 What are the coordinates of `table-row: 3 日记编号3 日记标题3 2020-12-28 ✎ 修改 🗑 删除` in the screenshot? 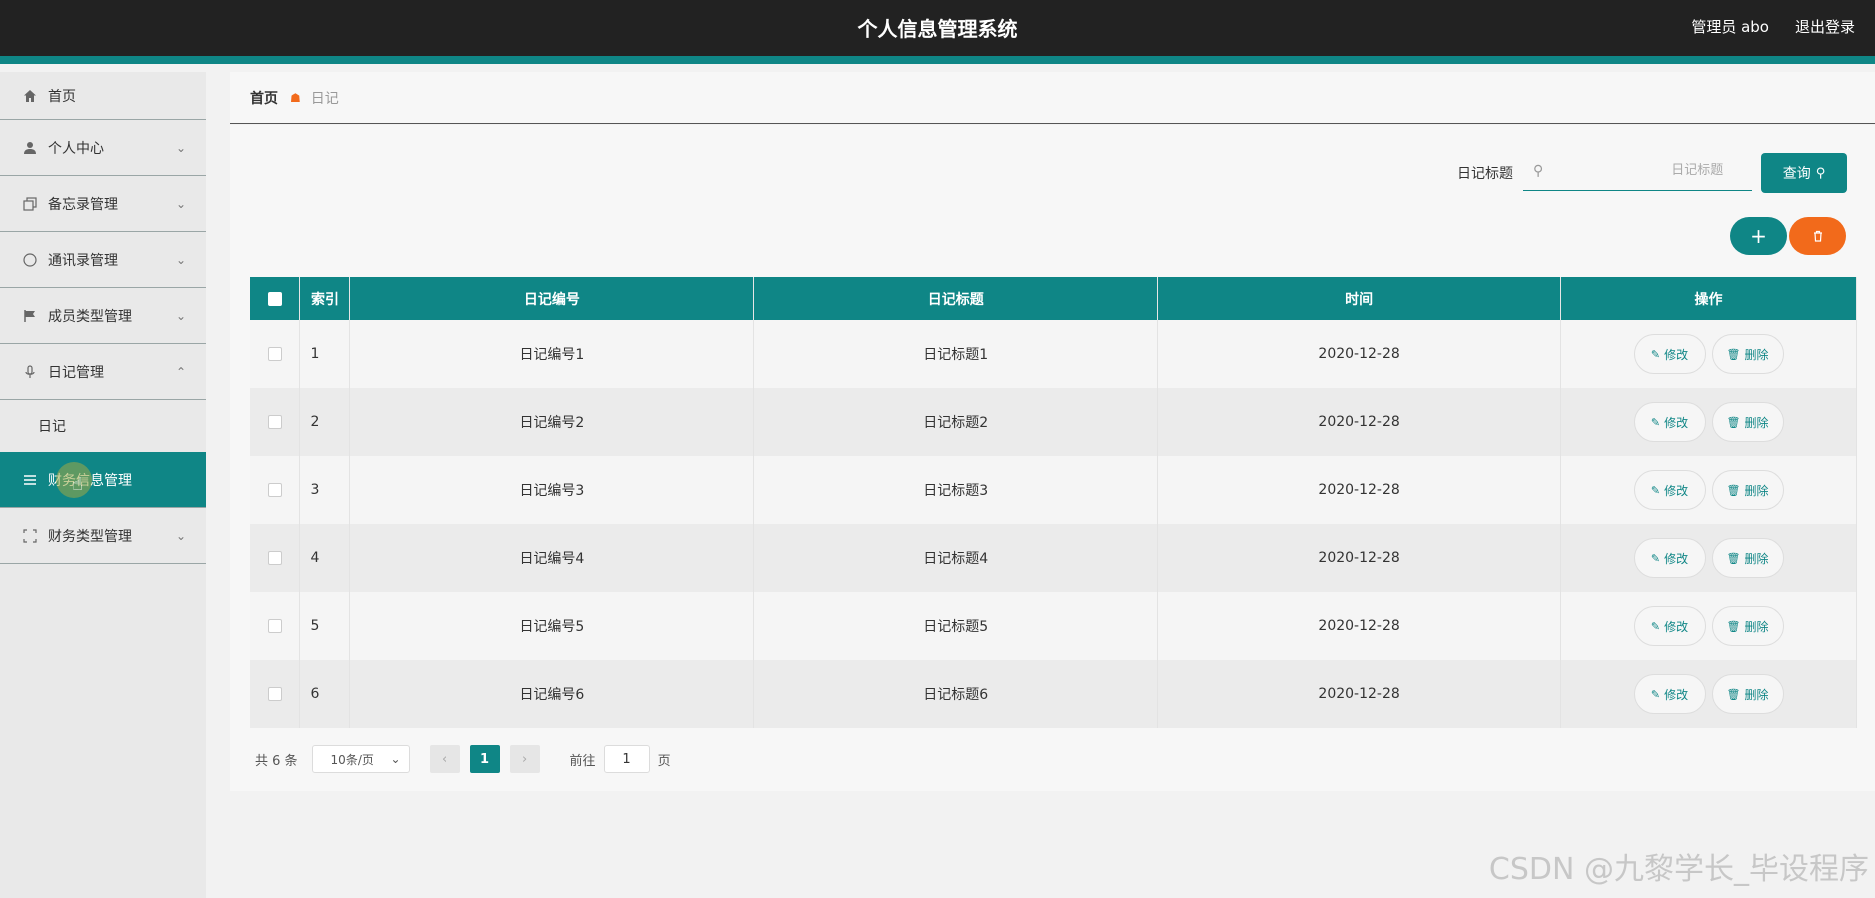 It's located at (1053, 490).